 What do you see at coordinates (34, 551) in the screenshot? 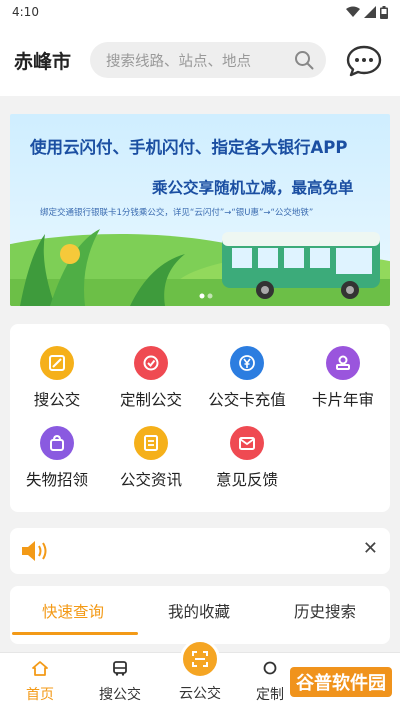
I see `speaker-icon` at bounding box center [34, 551].